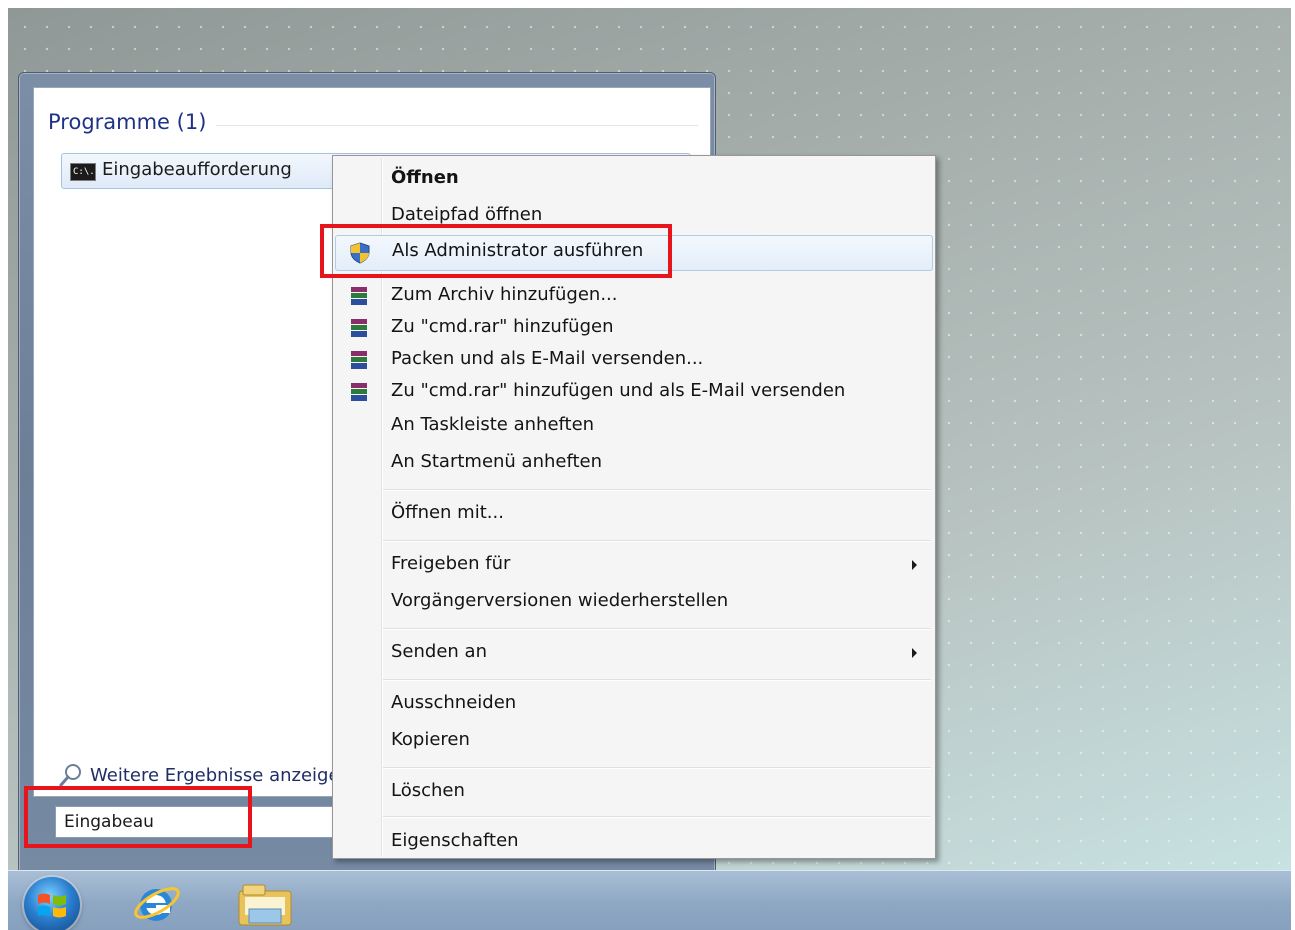  Describe the element at coordinates (634, 792) in the screenshot. I see `menu-item-delete: Löschen` at that location.